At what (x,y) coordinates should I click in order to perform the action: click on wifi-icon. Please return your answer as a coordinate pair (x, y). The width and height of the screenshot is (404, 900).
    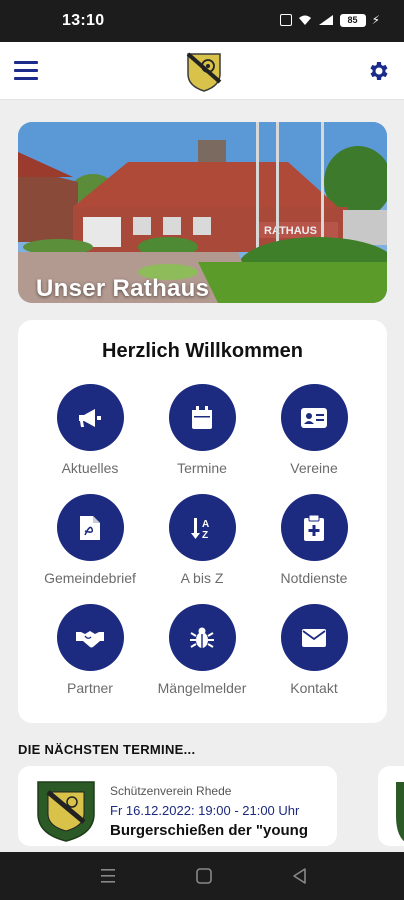
    Looking at the image, I should click on (304, 20).